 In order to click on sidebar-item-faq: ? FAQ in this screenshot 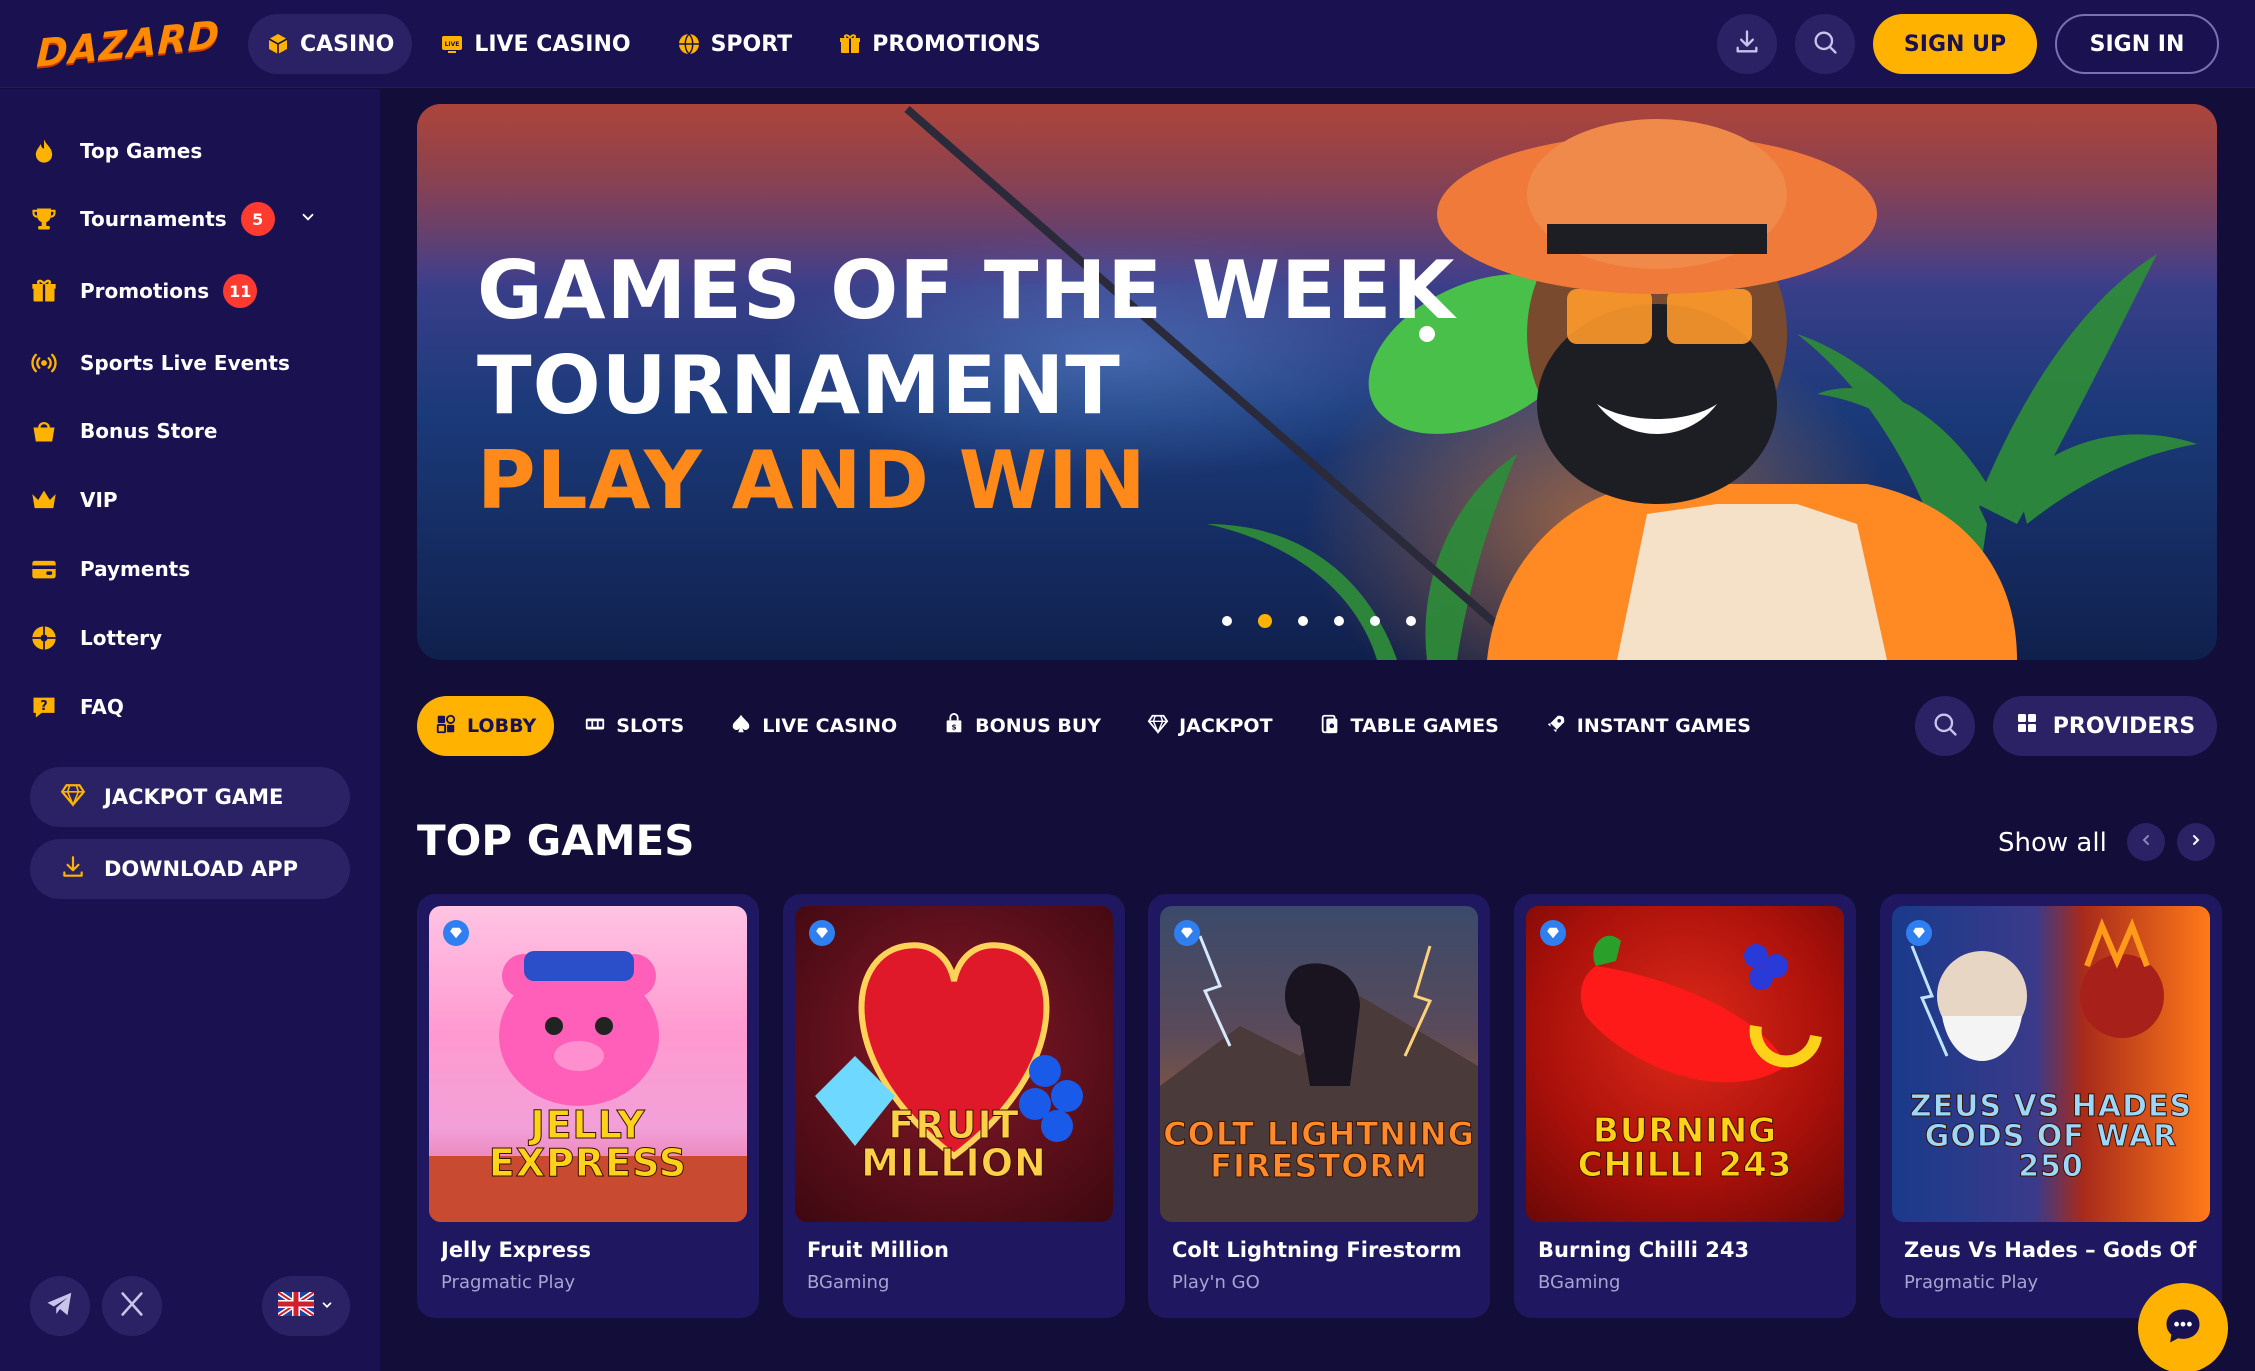, I will do `click(76, 707)`.